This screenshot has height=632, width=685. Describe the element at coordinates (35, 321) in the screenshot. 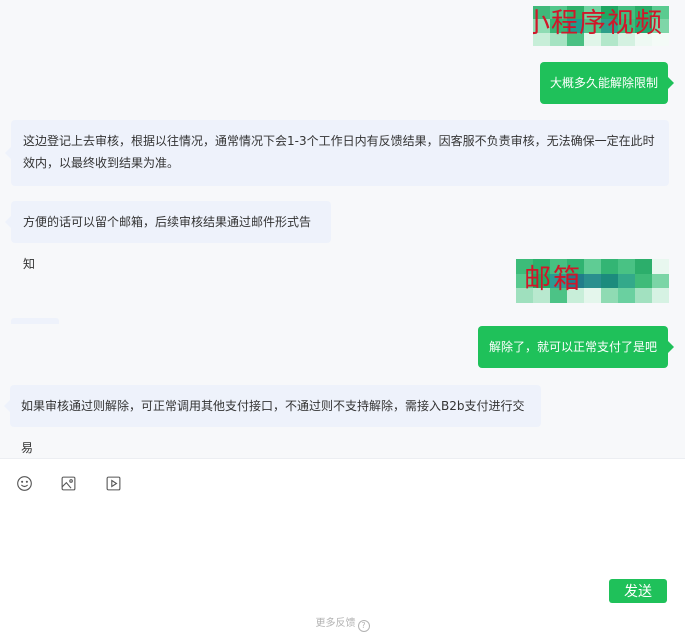

I see `message-fragment` at that location.